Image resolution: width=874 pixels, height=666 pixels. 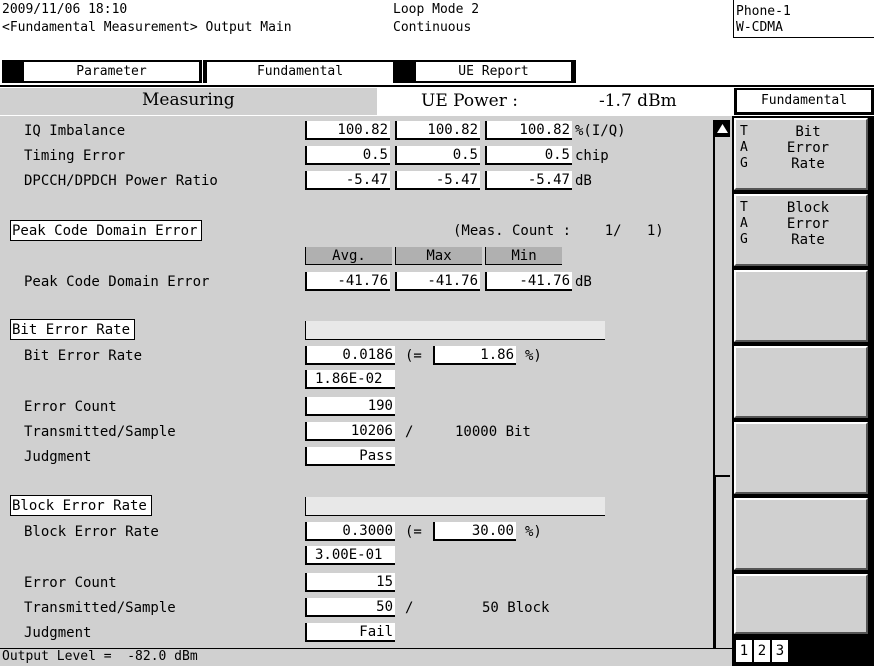 I want to click on ber-paren-open: (=, so click(x=413, y=356).